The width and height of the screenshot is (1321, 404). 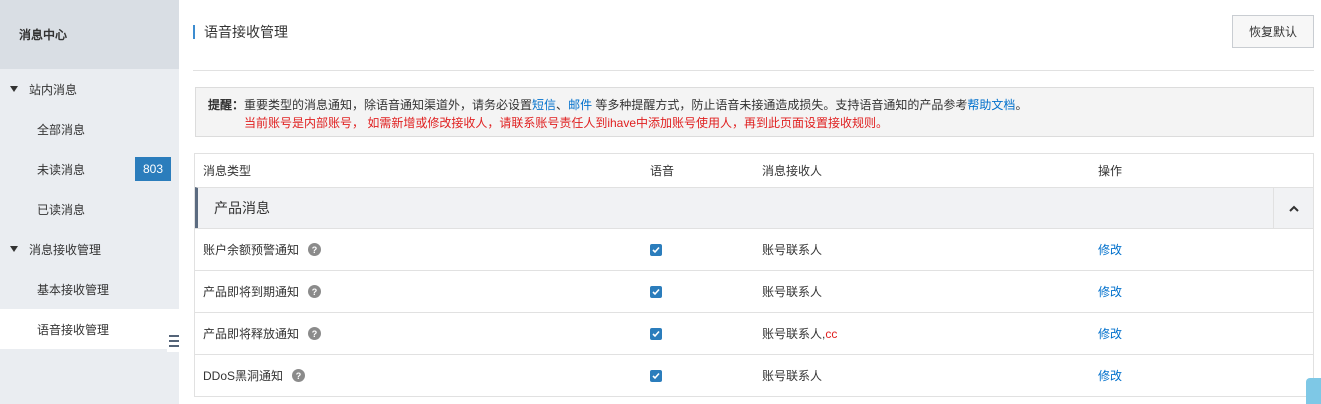 I want to click on sidebar-item-label: 已读消息, so click(x=61, y=209).